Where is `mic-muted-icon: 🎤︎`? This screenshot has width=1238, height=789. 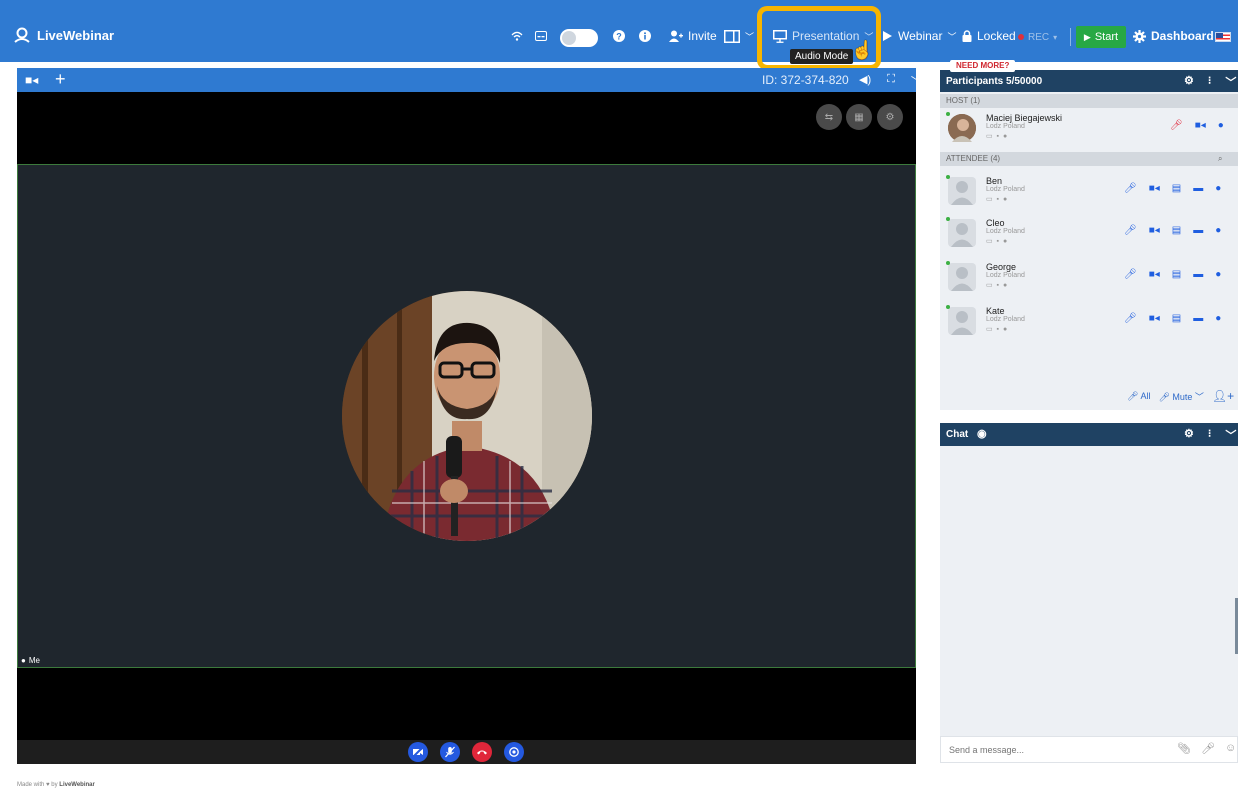 mic-muted-icon: 🎤︎ is located at coordinates (1176, 125).